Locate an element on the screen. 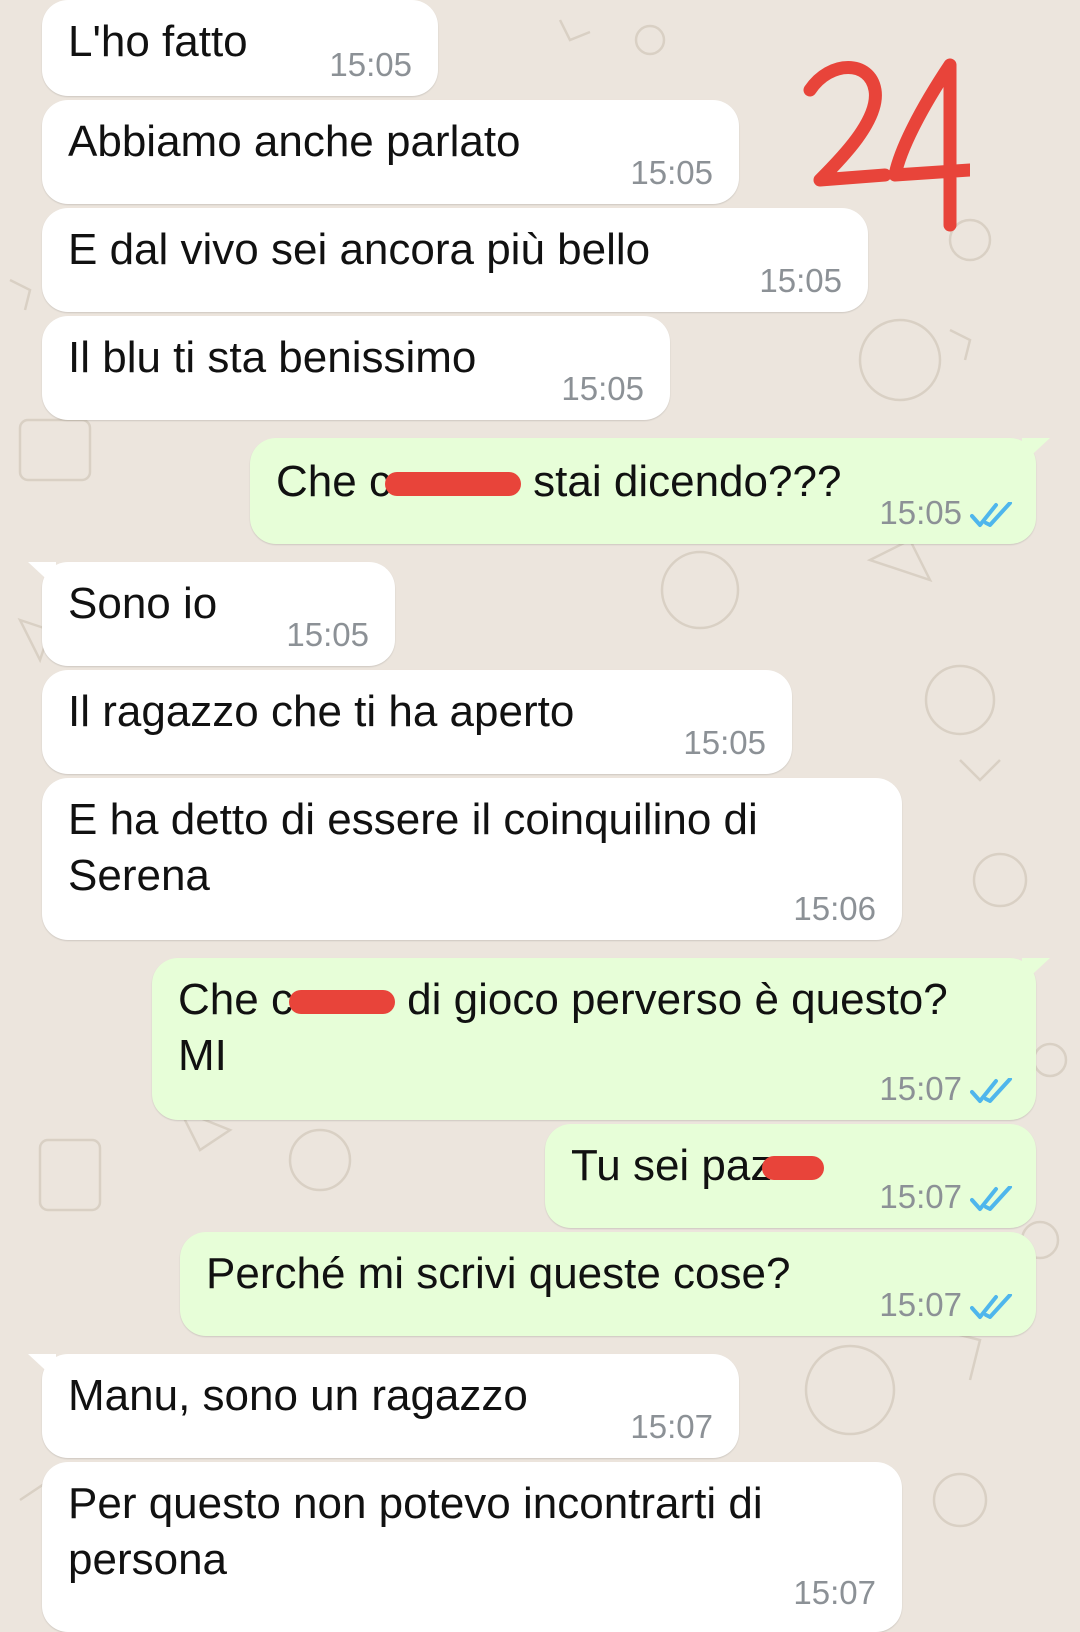 This screenshot has width=1080, height=1632. message-text: Il blu ti sta benissimo is located at coordinates (272, 357).